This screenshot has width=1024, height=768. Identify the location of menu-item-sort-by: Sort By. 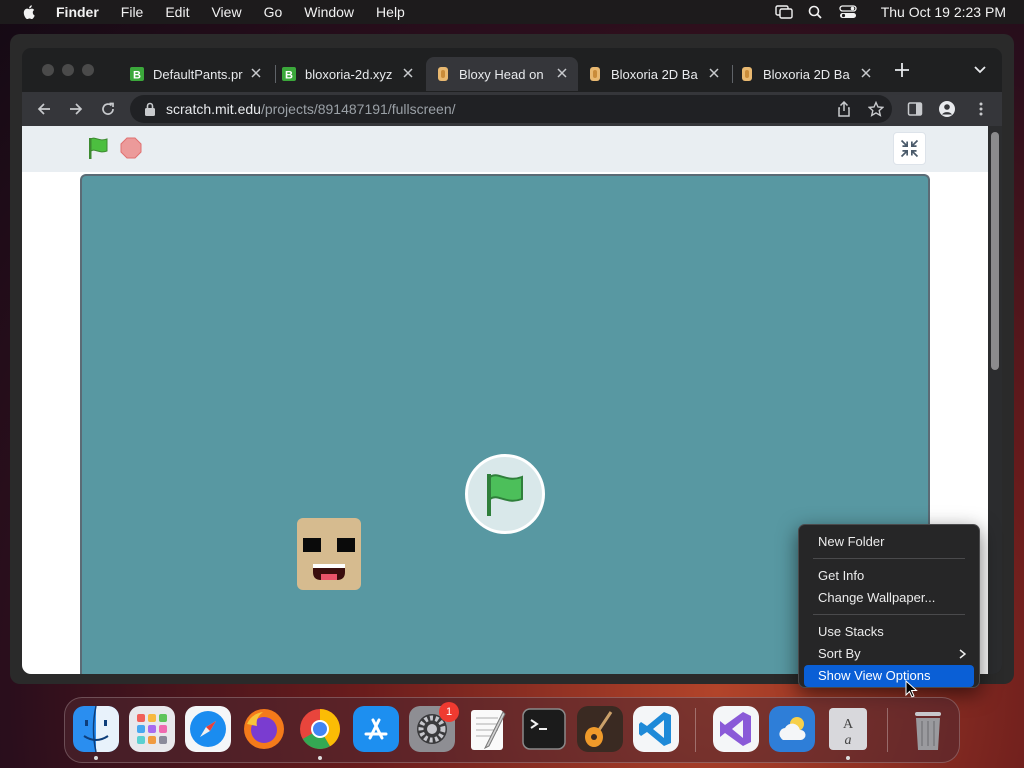
(889, 654).